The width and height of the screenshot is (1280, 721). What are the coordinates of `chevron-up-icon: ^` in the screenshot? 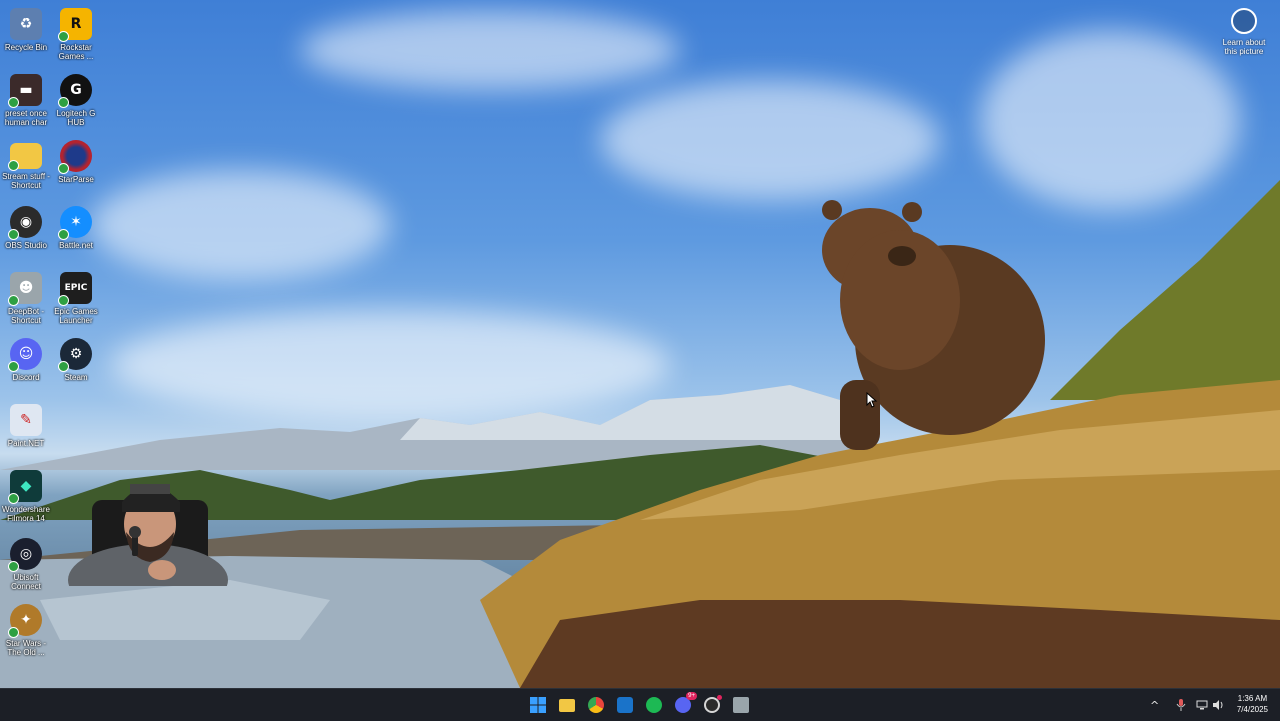 It's located at (1155, 705).